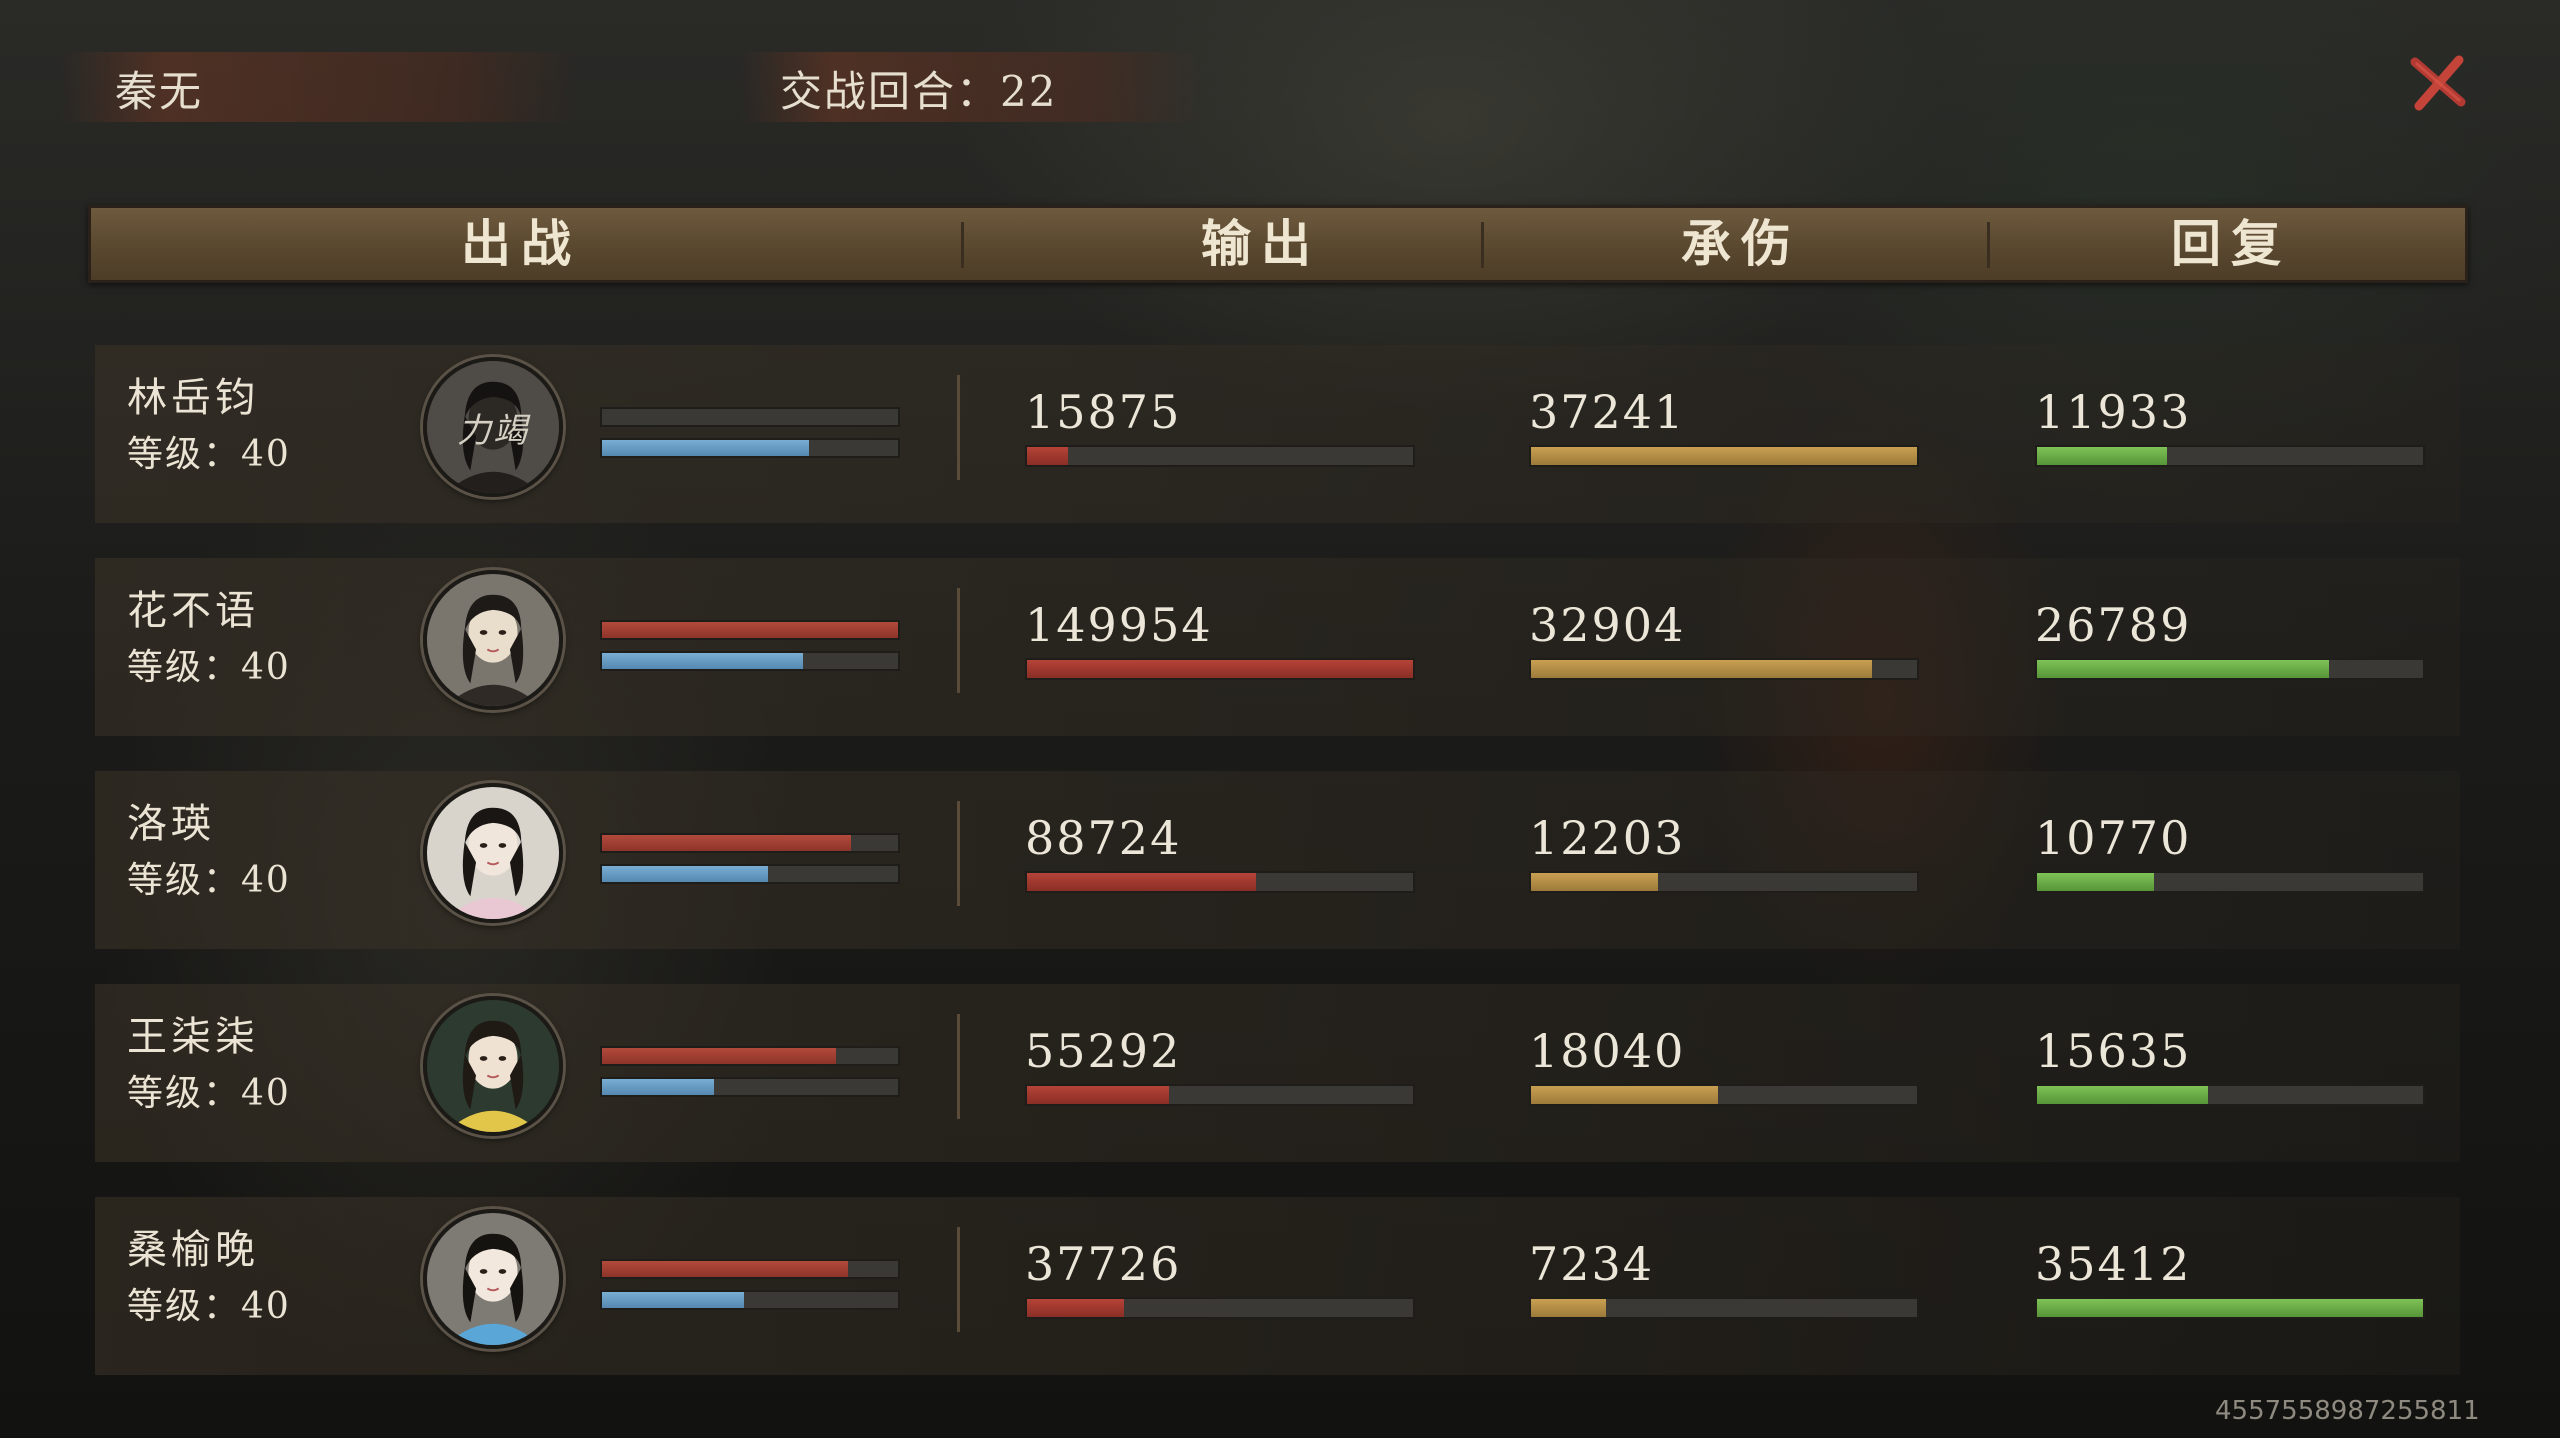 The width and height of the screenshot is (2560, 1438). I want to click on character-name: 洛瑛, so click(171, 824).